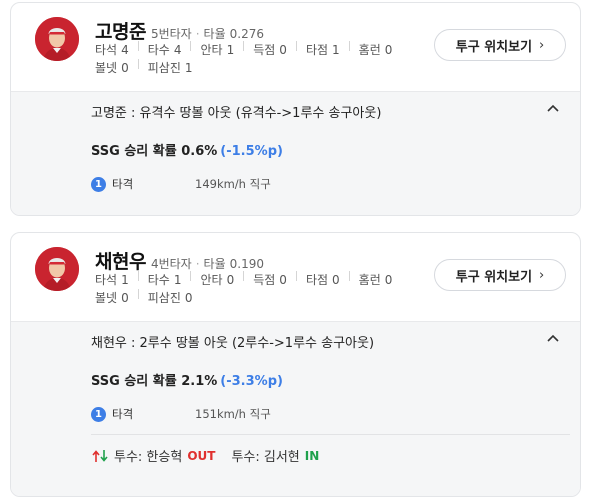  Describe the element at coordinates (101, 456) in the screenshot. I see `swap-arrows-icon` at that location.